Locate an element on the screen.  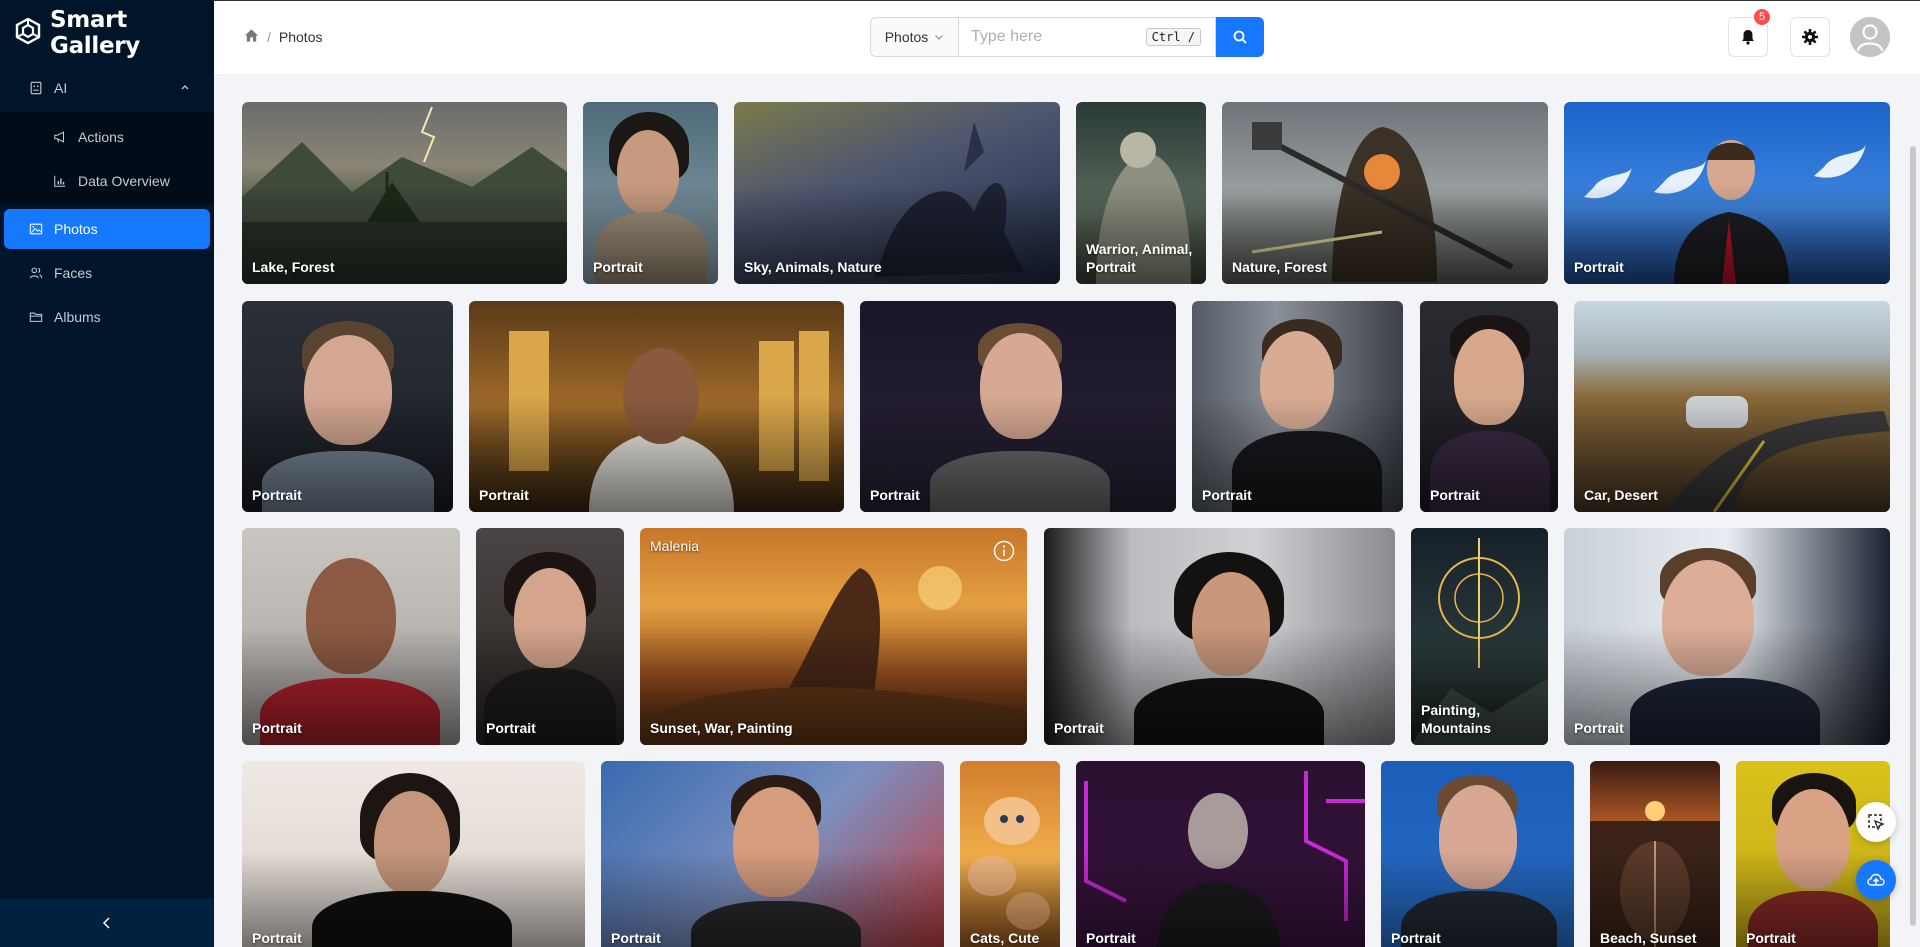
notifications-button: 5 is located at coordinates (1749, 32).